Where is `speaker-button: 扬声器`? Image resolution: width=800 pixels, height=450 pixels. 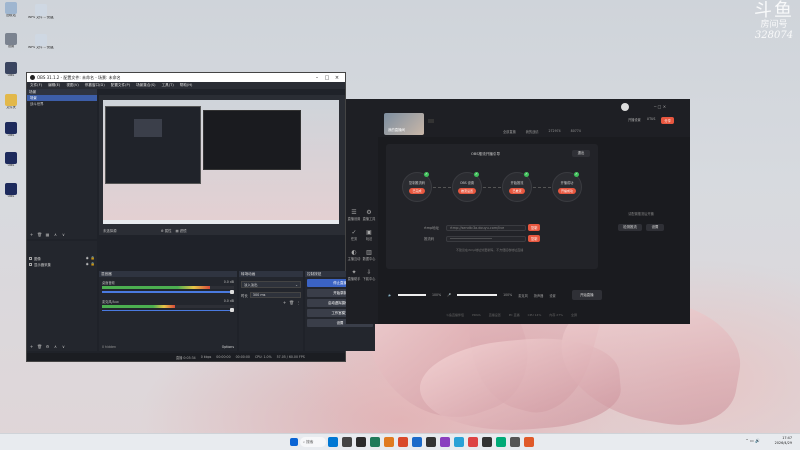 speaker-button: 扬声器 is located at coordinates (539, 295).